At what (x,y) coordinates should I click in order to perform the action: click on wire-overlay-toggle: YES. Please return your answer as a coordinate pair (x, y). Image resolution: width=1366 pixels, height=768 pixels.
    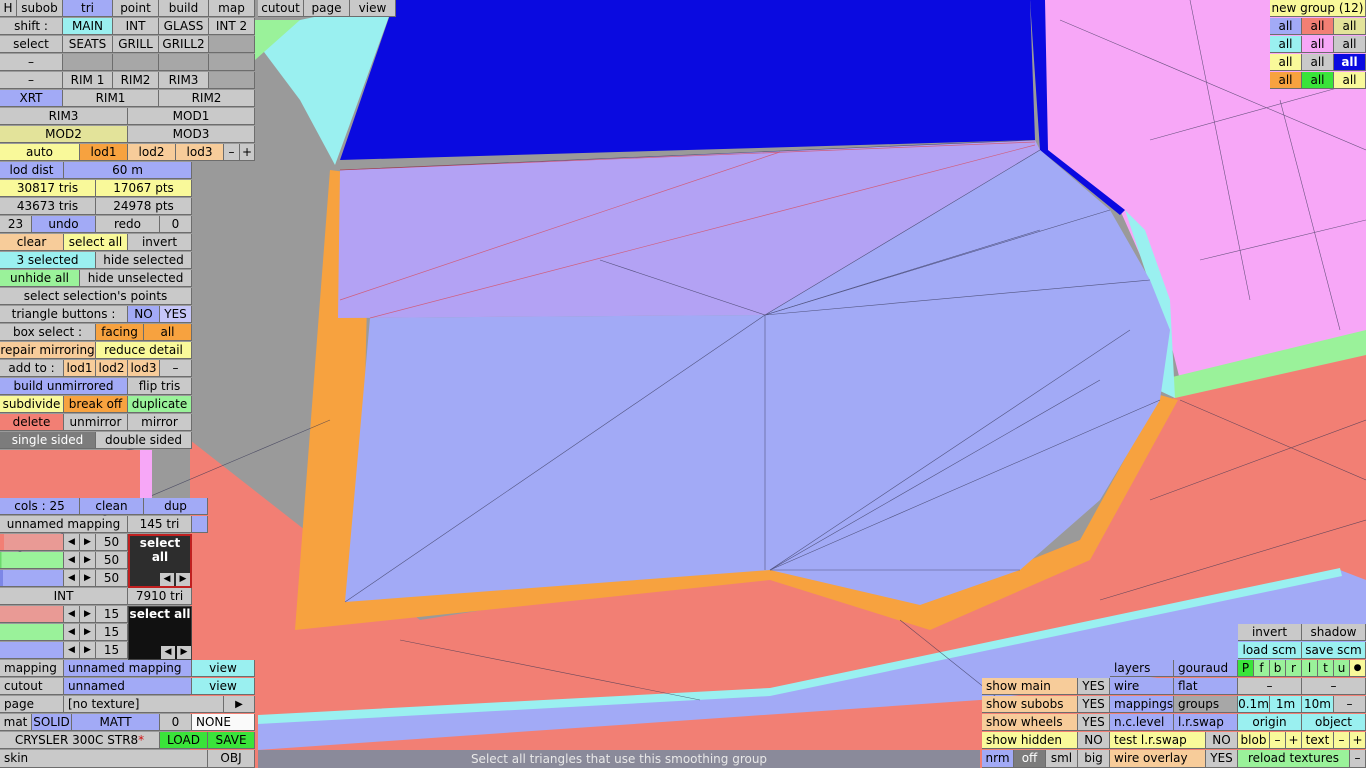
    Looking at the image, I should click on (1222, 759).